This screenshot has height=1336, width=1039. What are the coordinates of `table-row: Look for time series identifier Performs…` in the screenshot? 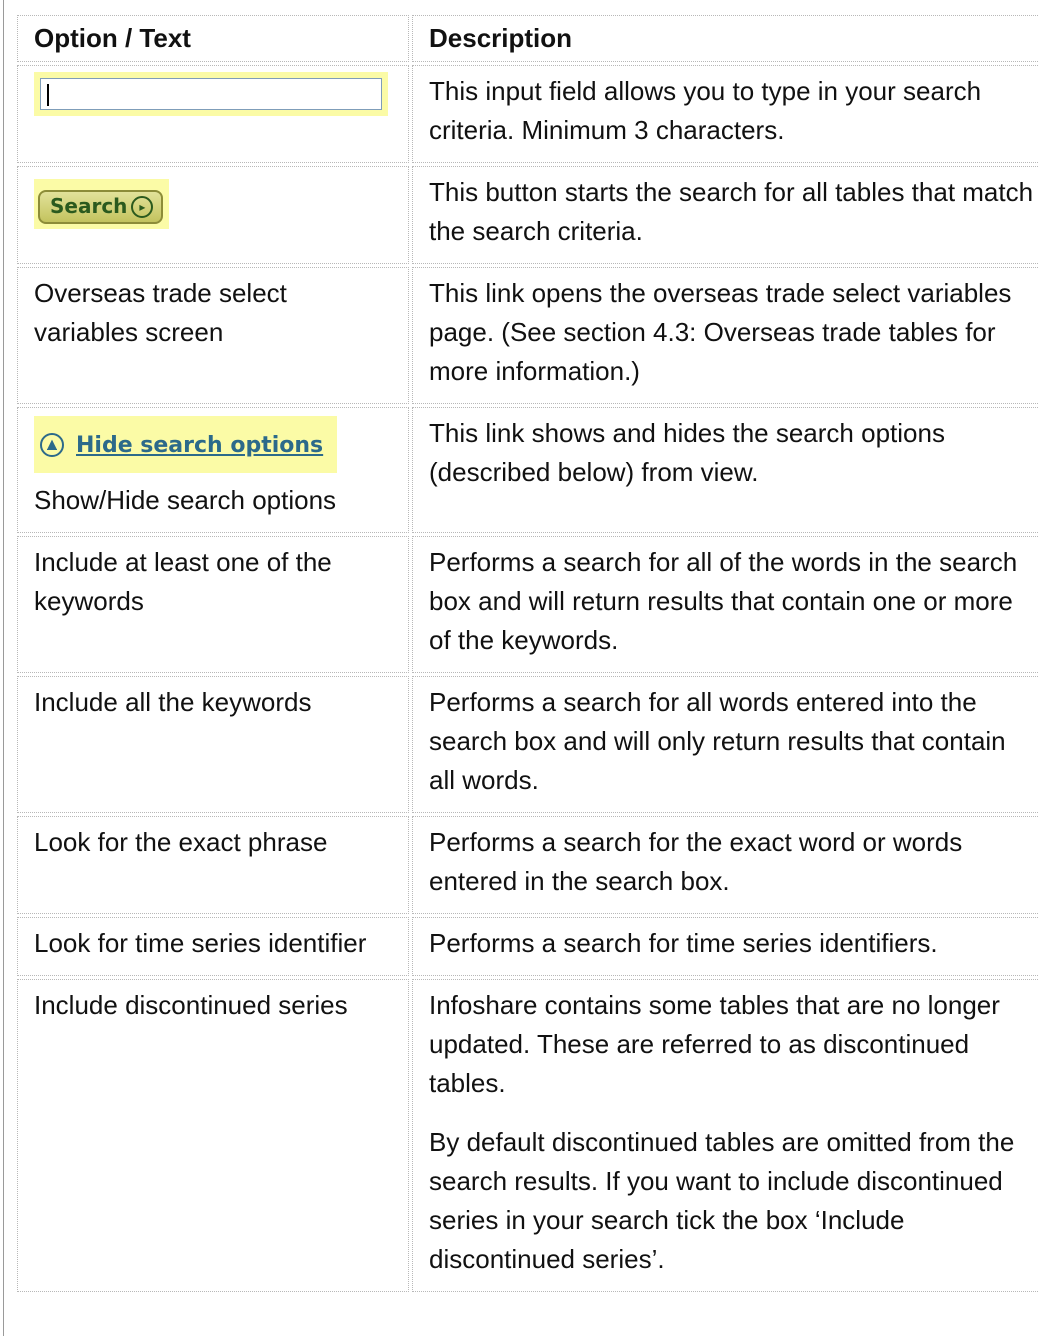 It's located at (528, 946).